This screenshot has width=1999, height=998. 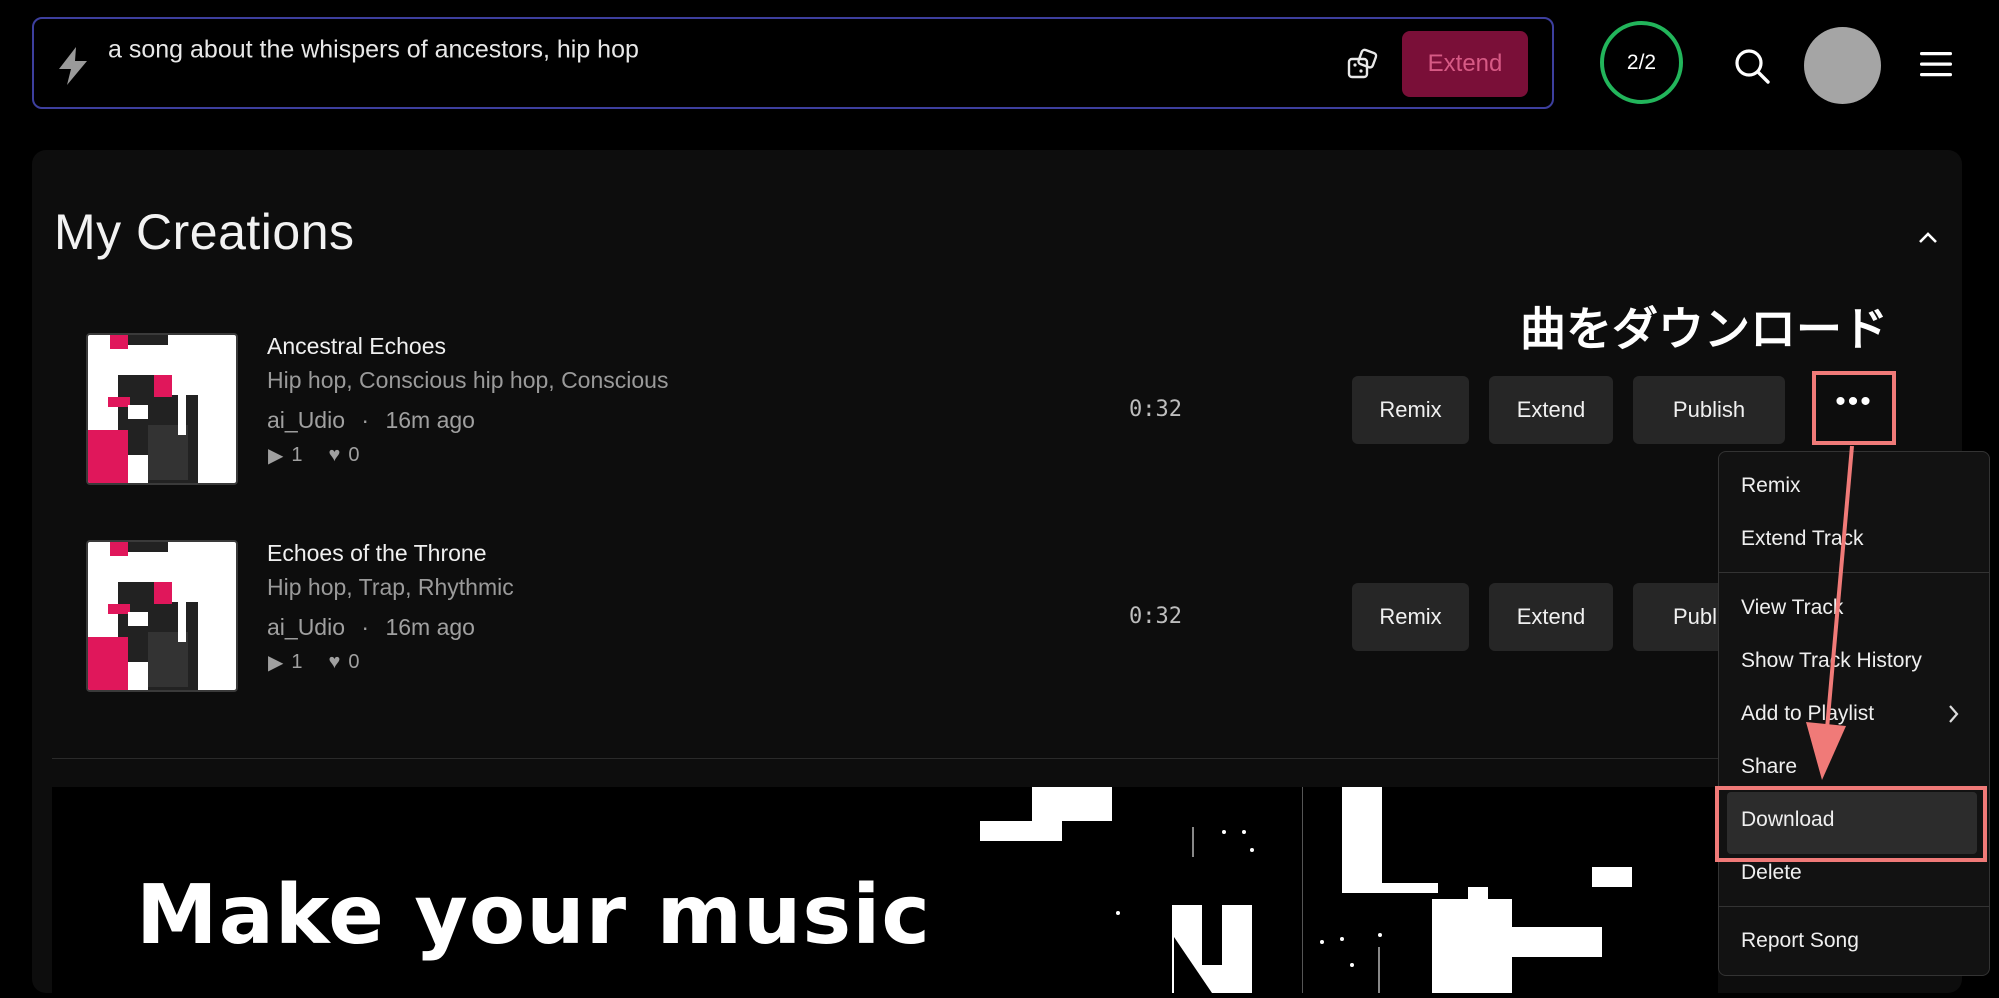 I want to click on menu-separator, so click(x=1854, y=906).